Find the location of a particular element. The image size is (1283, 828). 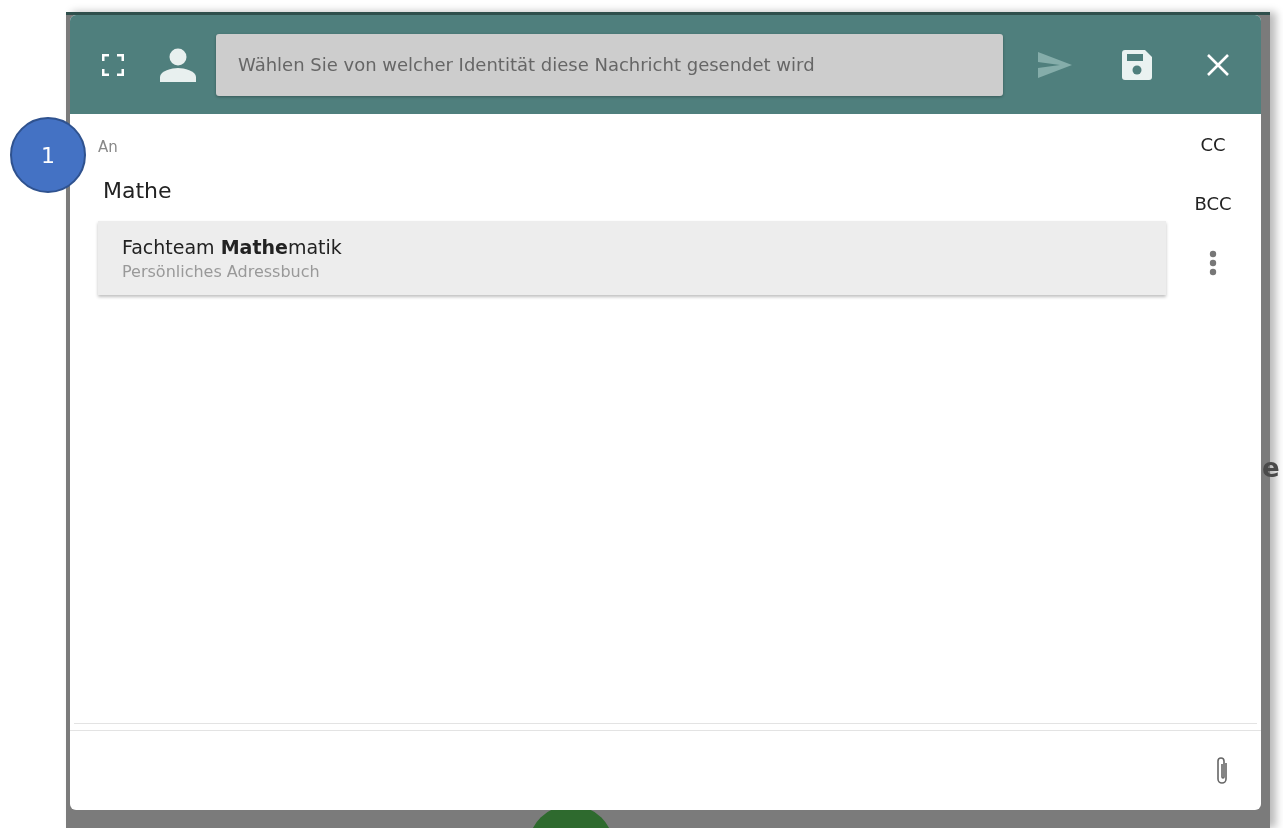

person-icon is located at coordinates (178, 64).